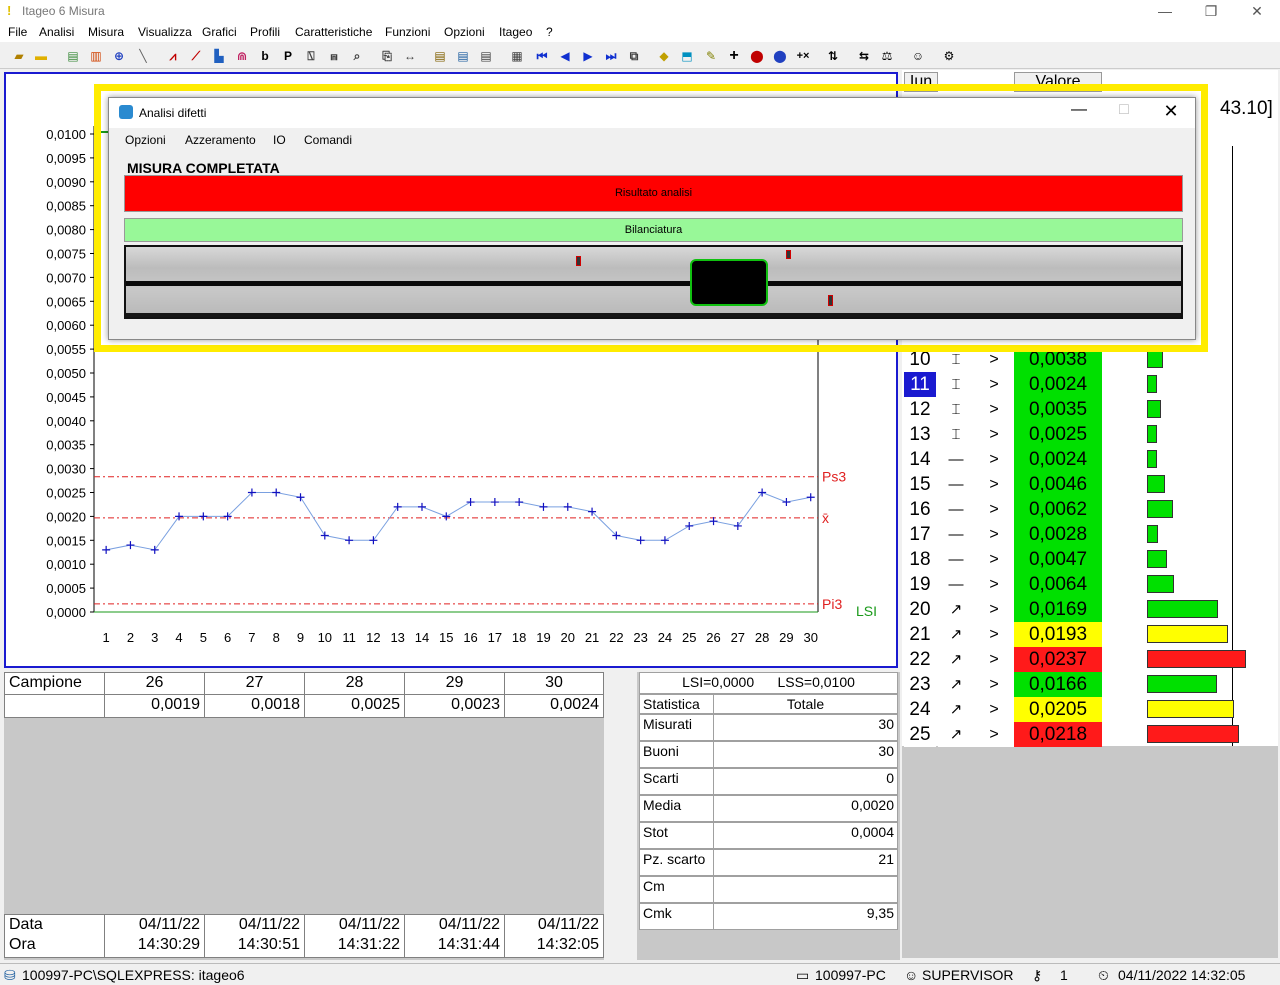 This screenshot has width=1280, height=985. Describe the element at coordinates (1058, 559) in the screenshot. I see `row-value: 0,0047` at that location.